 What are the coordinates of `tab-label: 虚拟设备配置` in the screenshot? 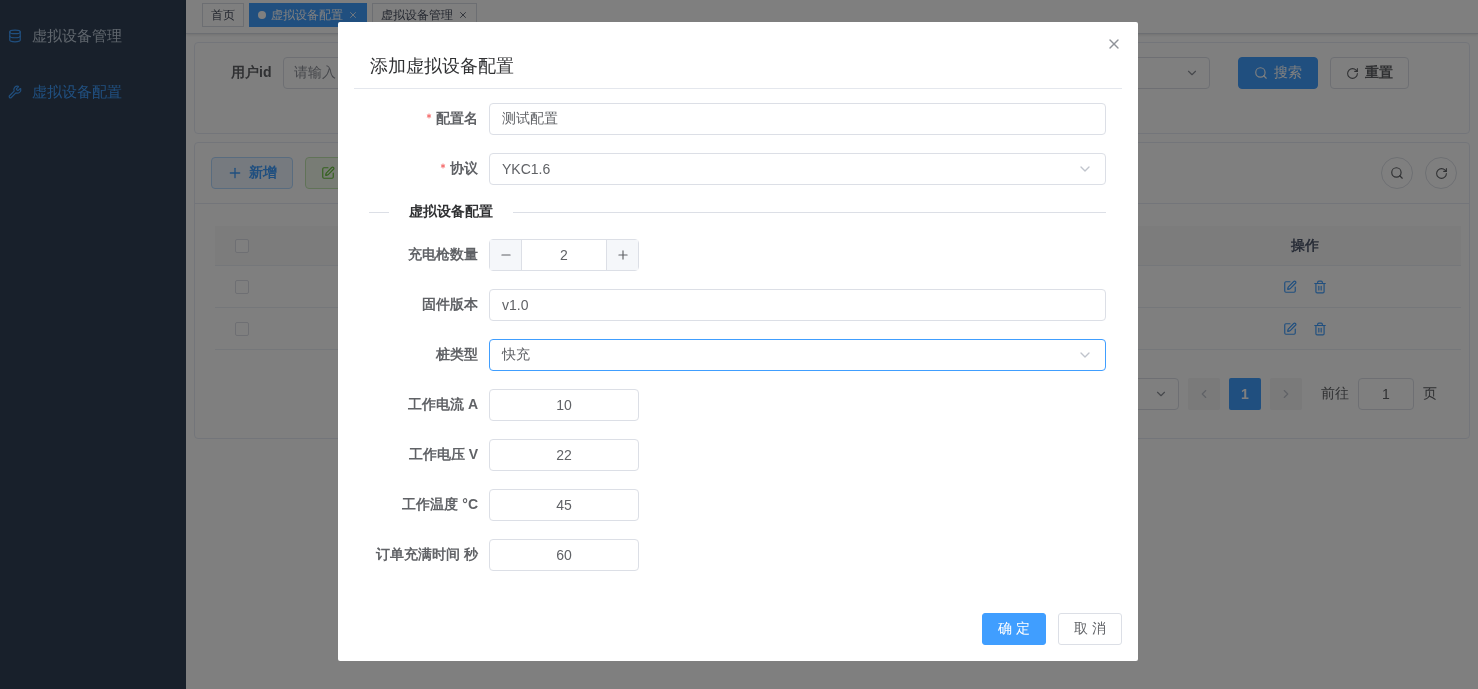 It's located at (307, 15).